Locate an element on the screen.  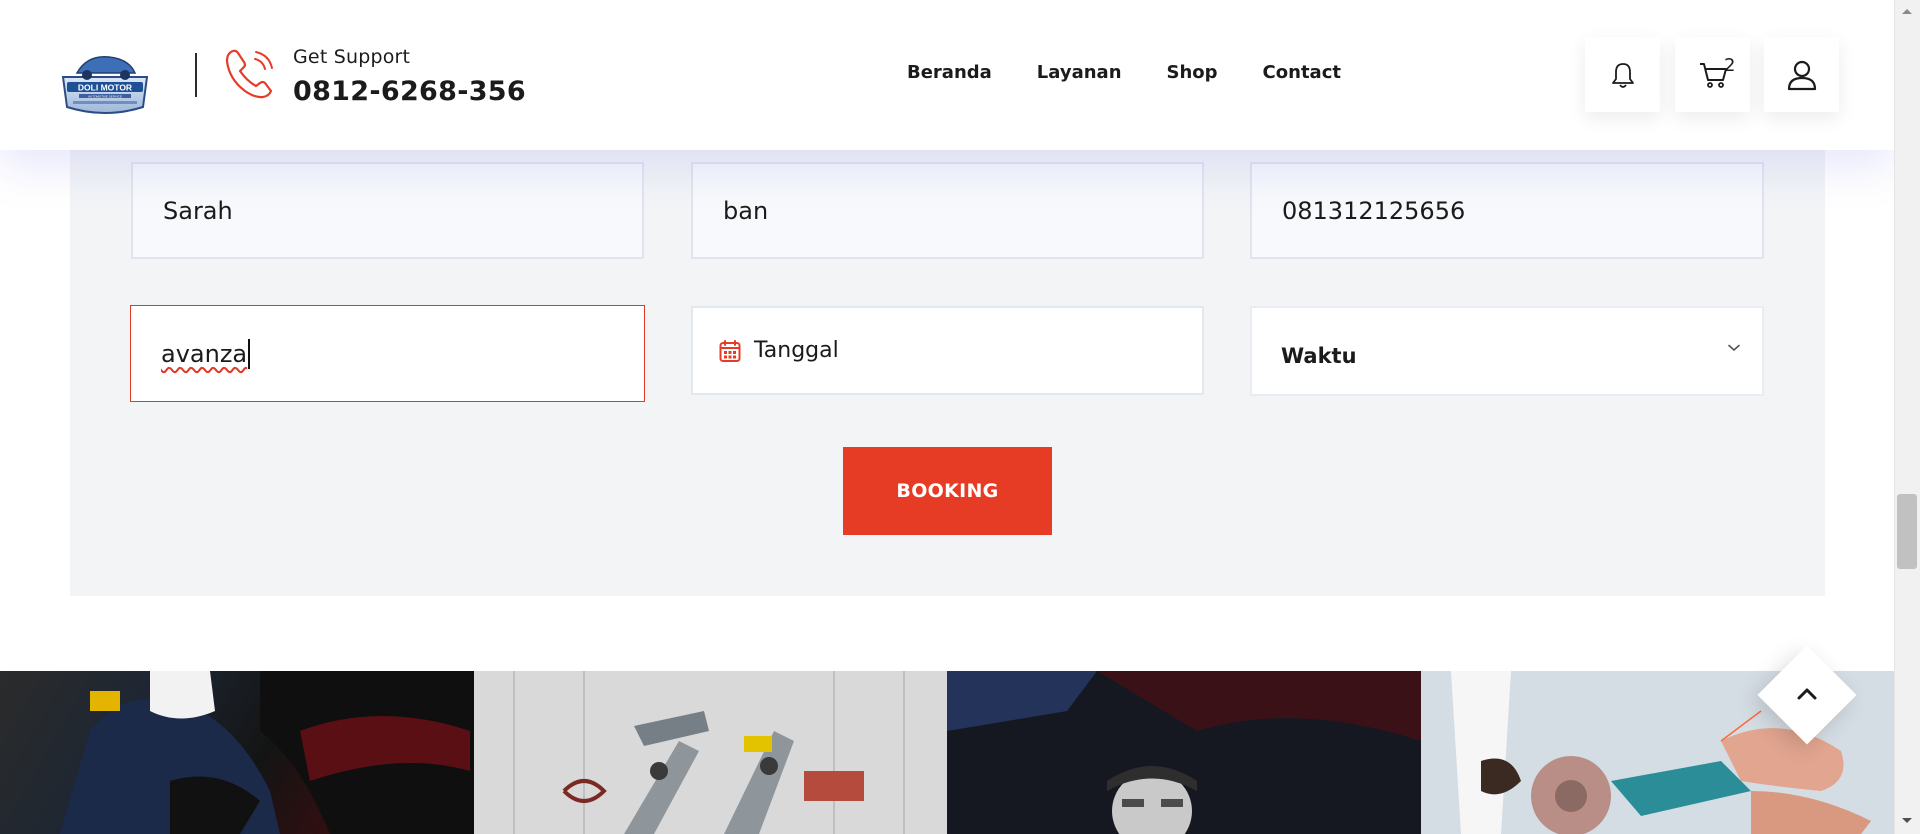
nav-shop: Shop is located at coordinates (1192, 72).